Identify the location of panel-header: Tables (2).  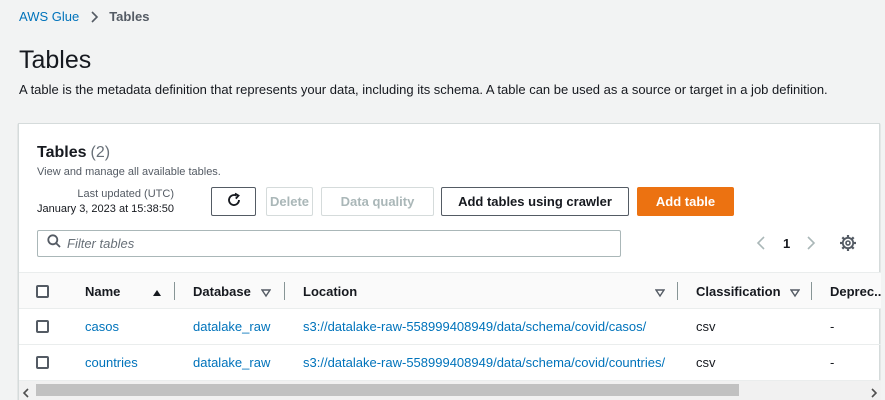
(73, 153).